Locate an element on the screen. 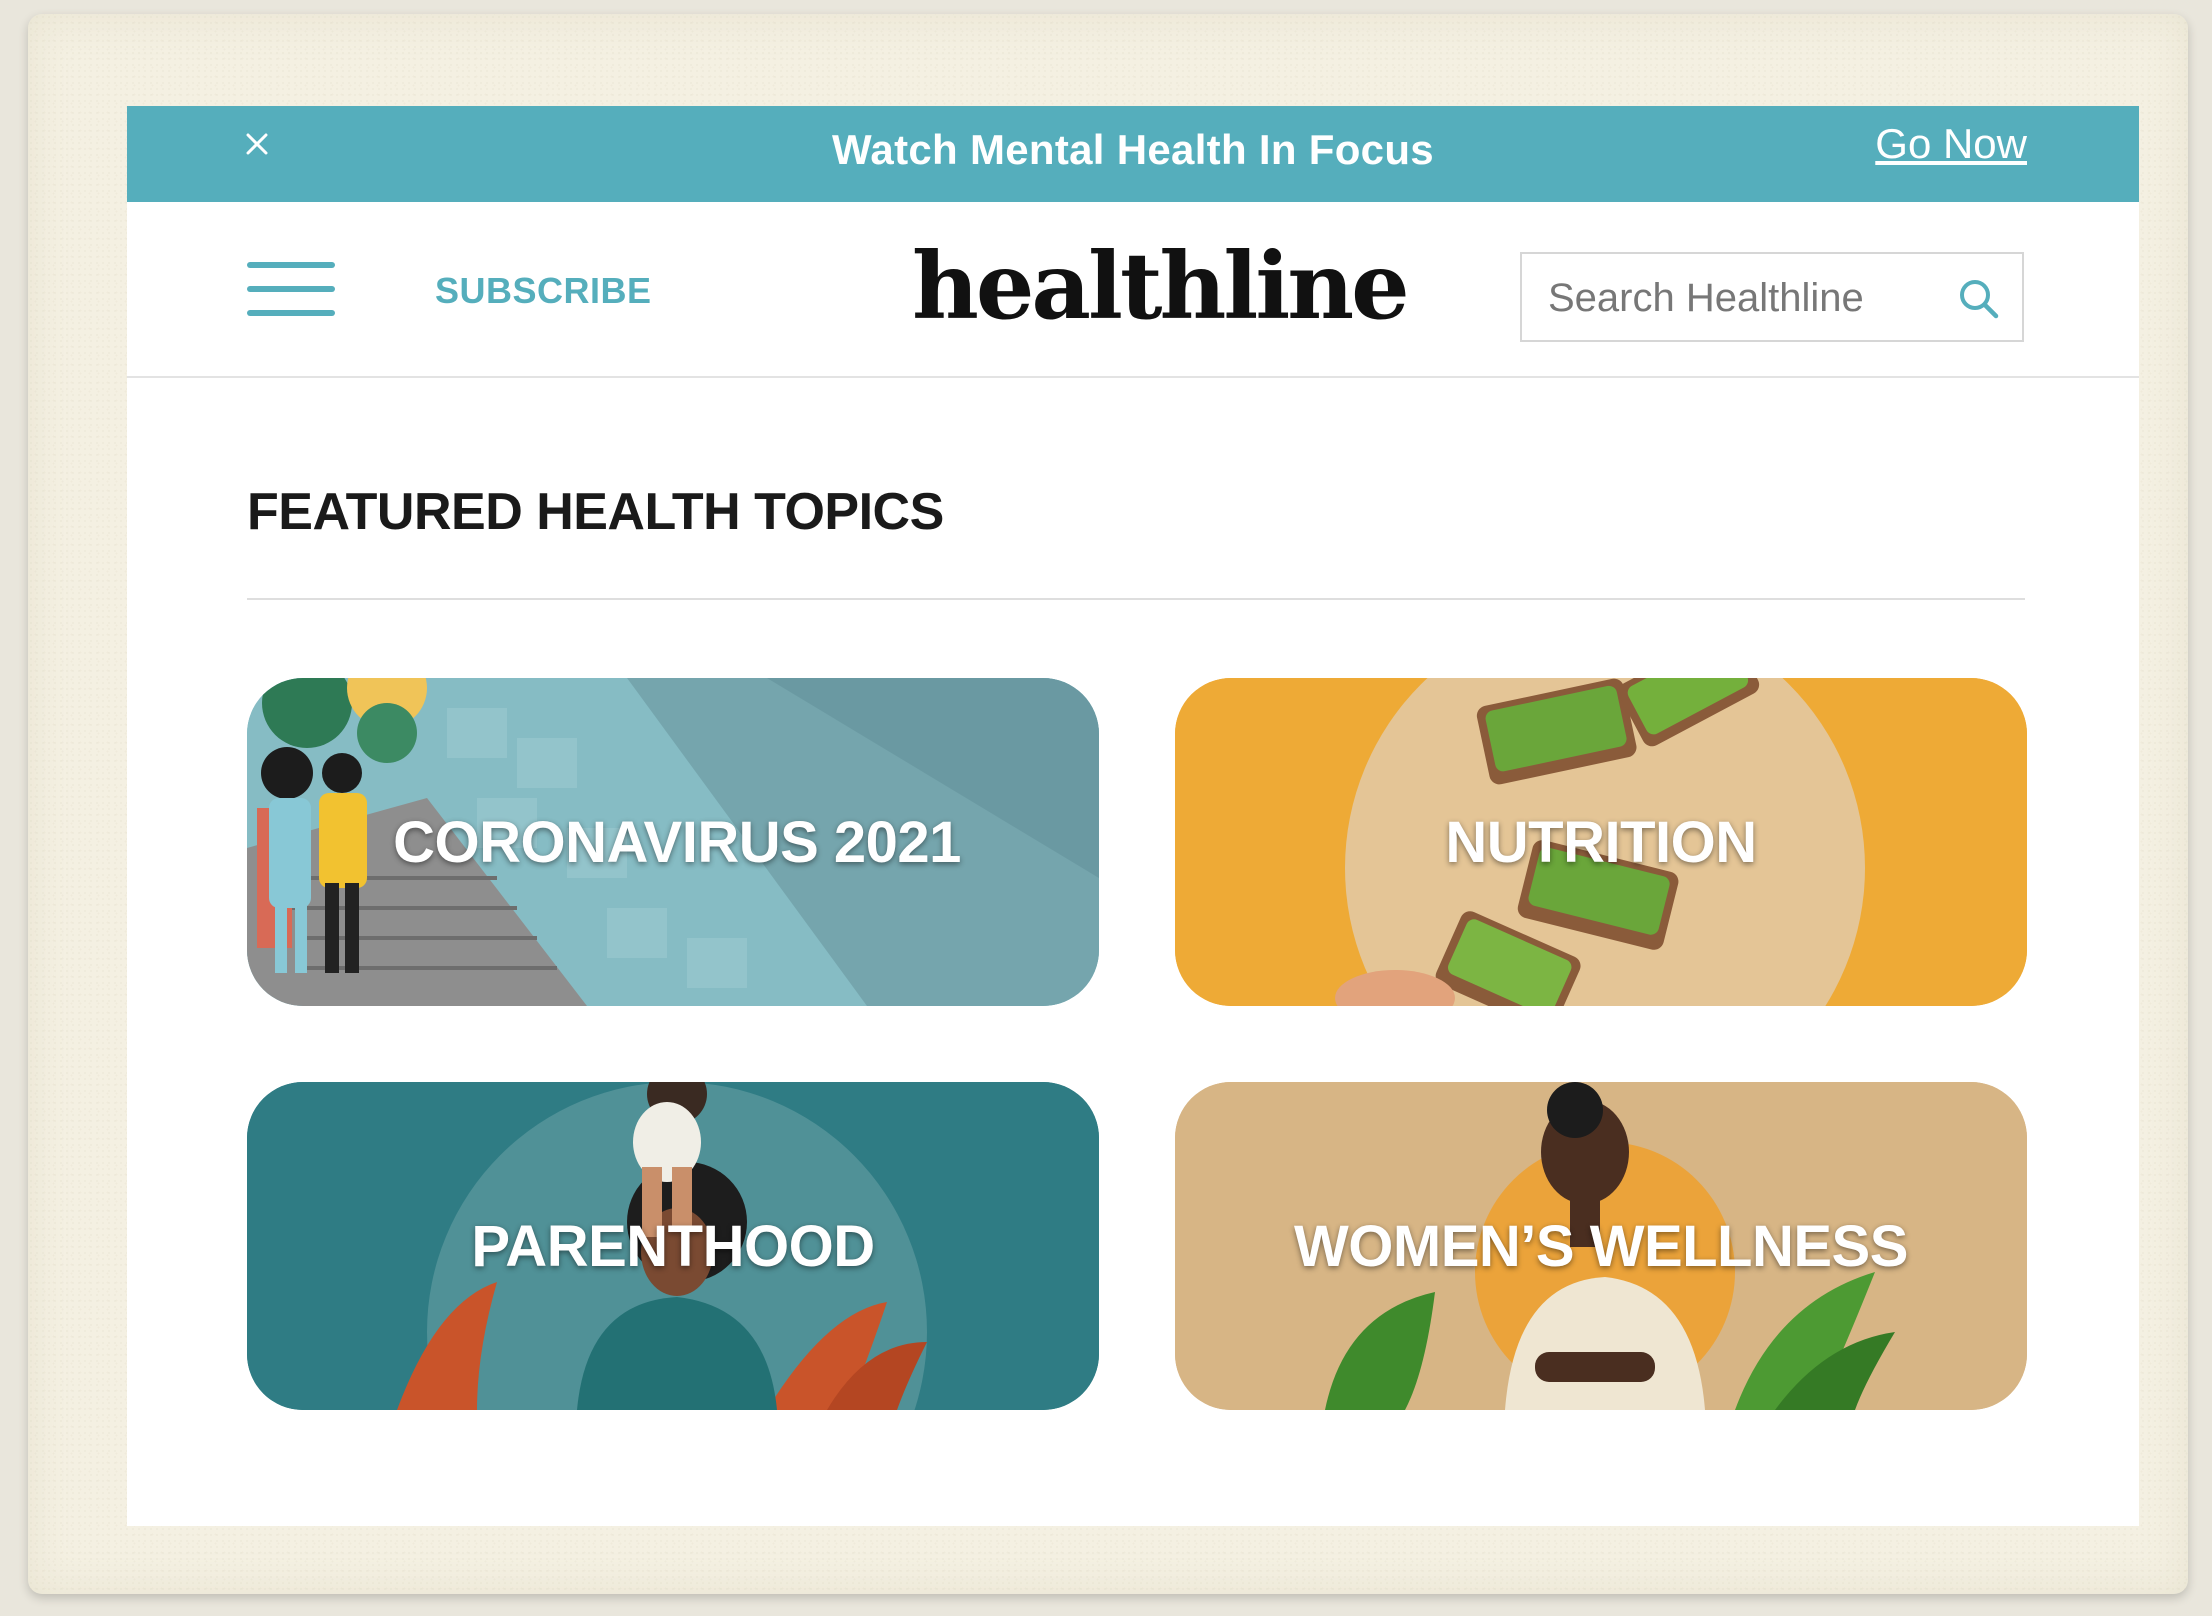 The height and width of the screenshot is (1616, 2212). go-now-link: Go Now is located at coordinates (1951, 144).